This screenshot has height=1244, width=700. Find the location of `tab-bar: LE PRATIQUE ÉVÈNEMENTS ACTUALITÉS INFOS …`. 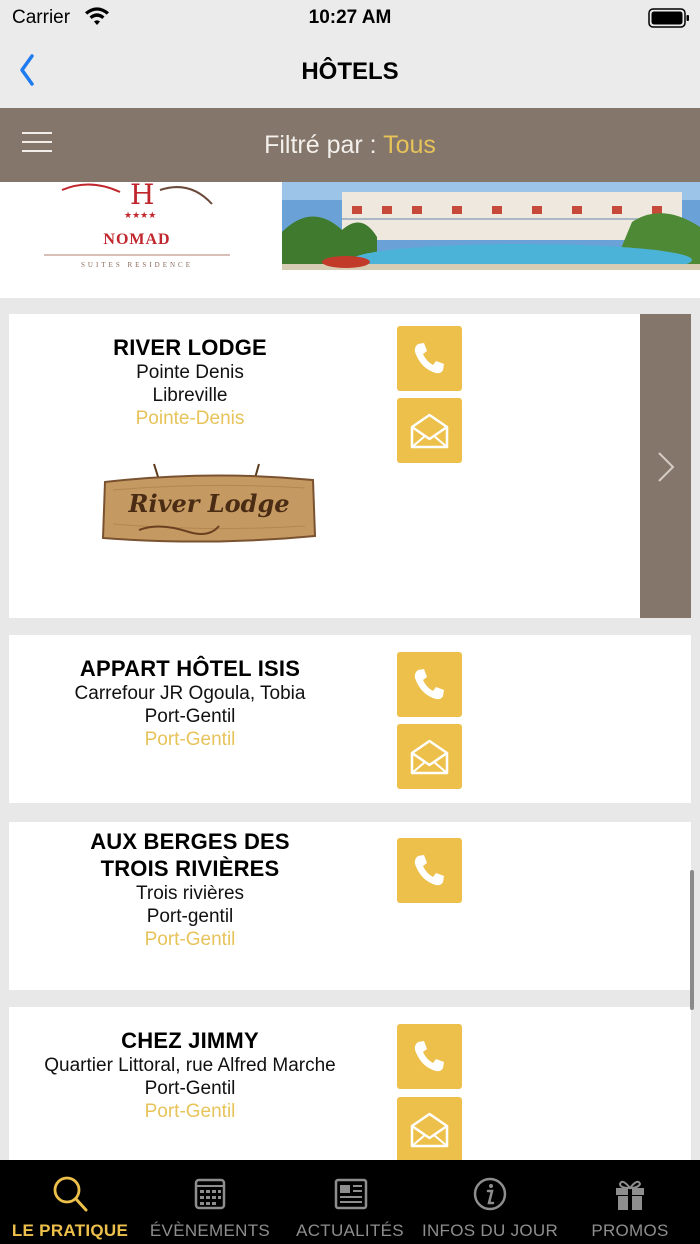

tab-bar: LE PRATIQUE ÉVÈNEMENTS ACTUALITÉS INFOS … is located at coordinates (350, 1202).